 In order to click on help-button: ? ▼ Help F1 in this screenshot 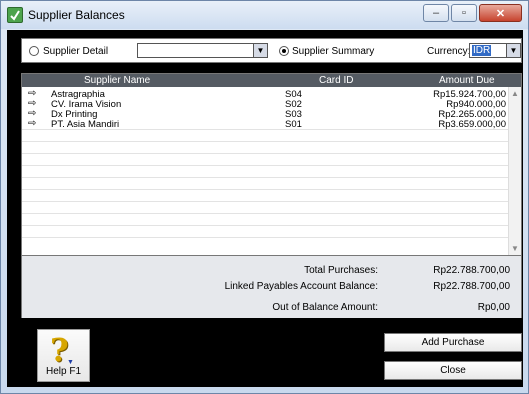, I will do `click(63, 355)`.